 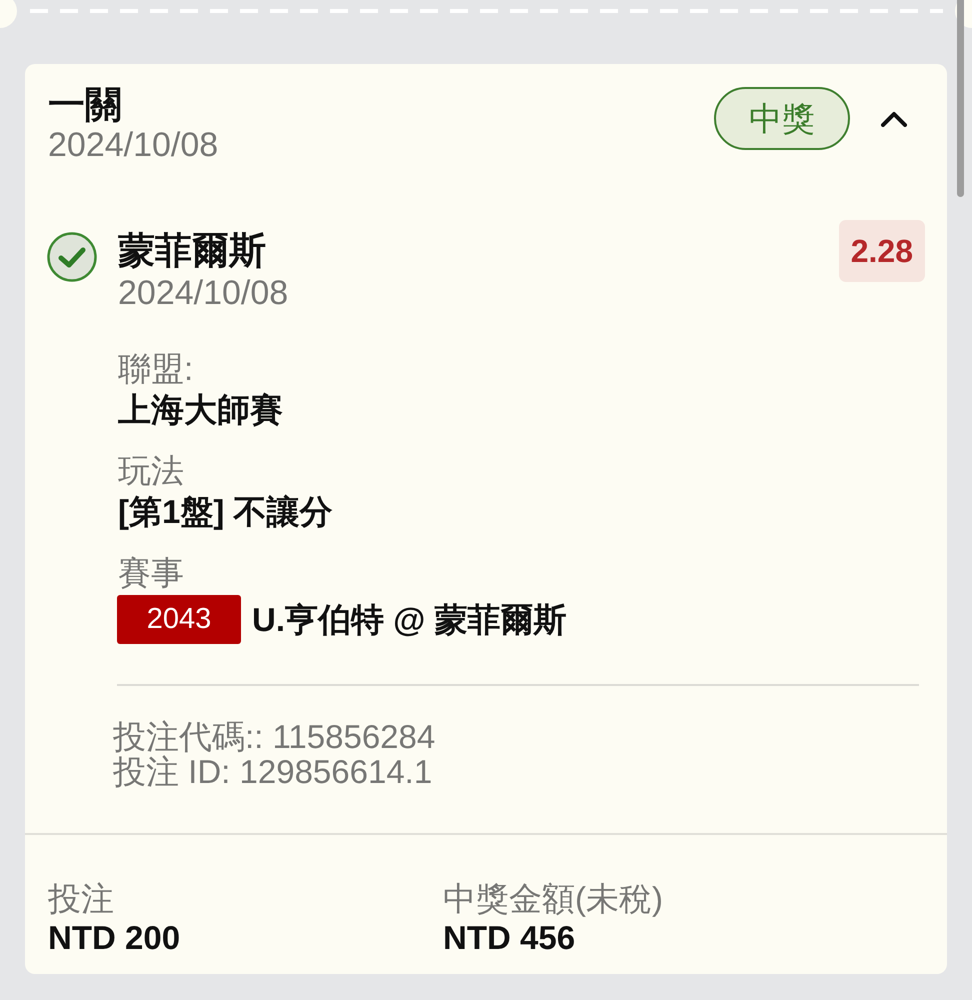 What do you see at coordinates (179, 619) in the screenshot?
I see `match-number-tag: 2043` at bounding box center [179, 619].